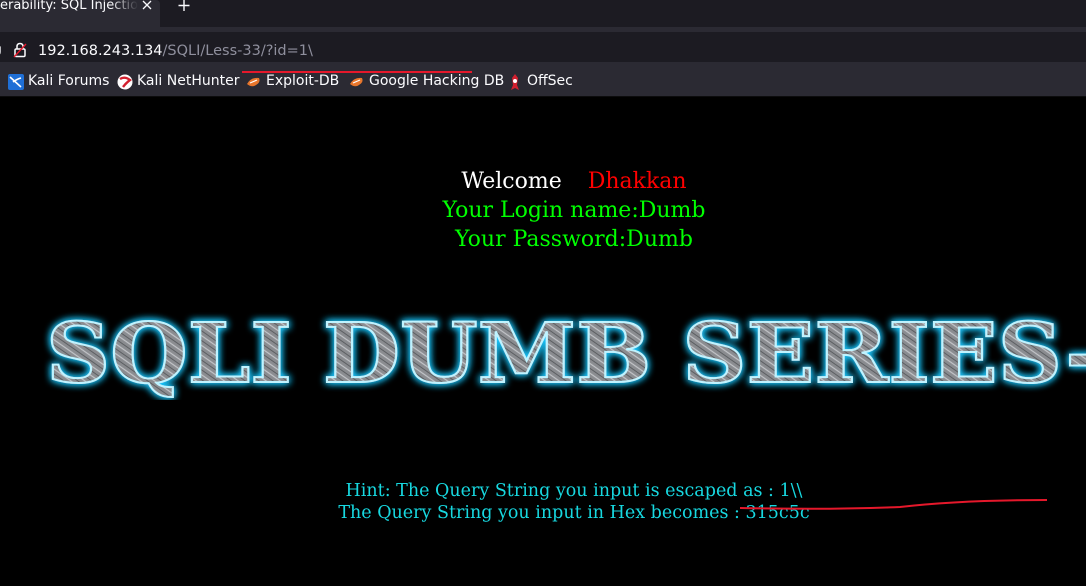  What do you see at coordinates (303, 81) in the screenshot?
I see `bookmark-label: Exploit-DB` at bounding box center [303, 81].